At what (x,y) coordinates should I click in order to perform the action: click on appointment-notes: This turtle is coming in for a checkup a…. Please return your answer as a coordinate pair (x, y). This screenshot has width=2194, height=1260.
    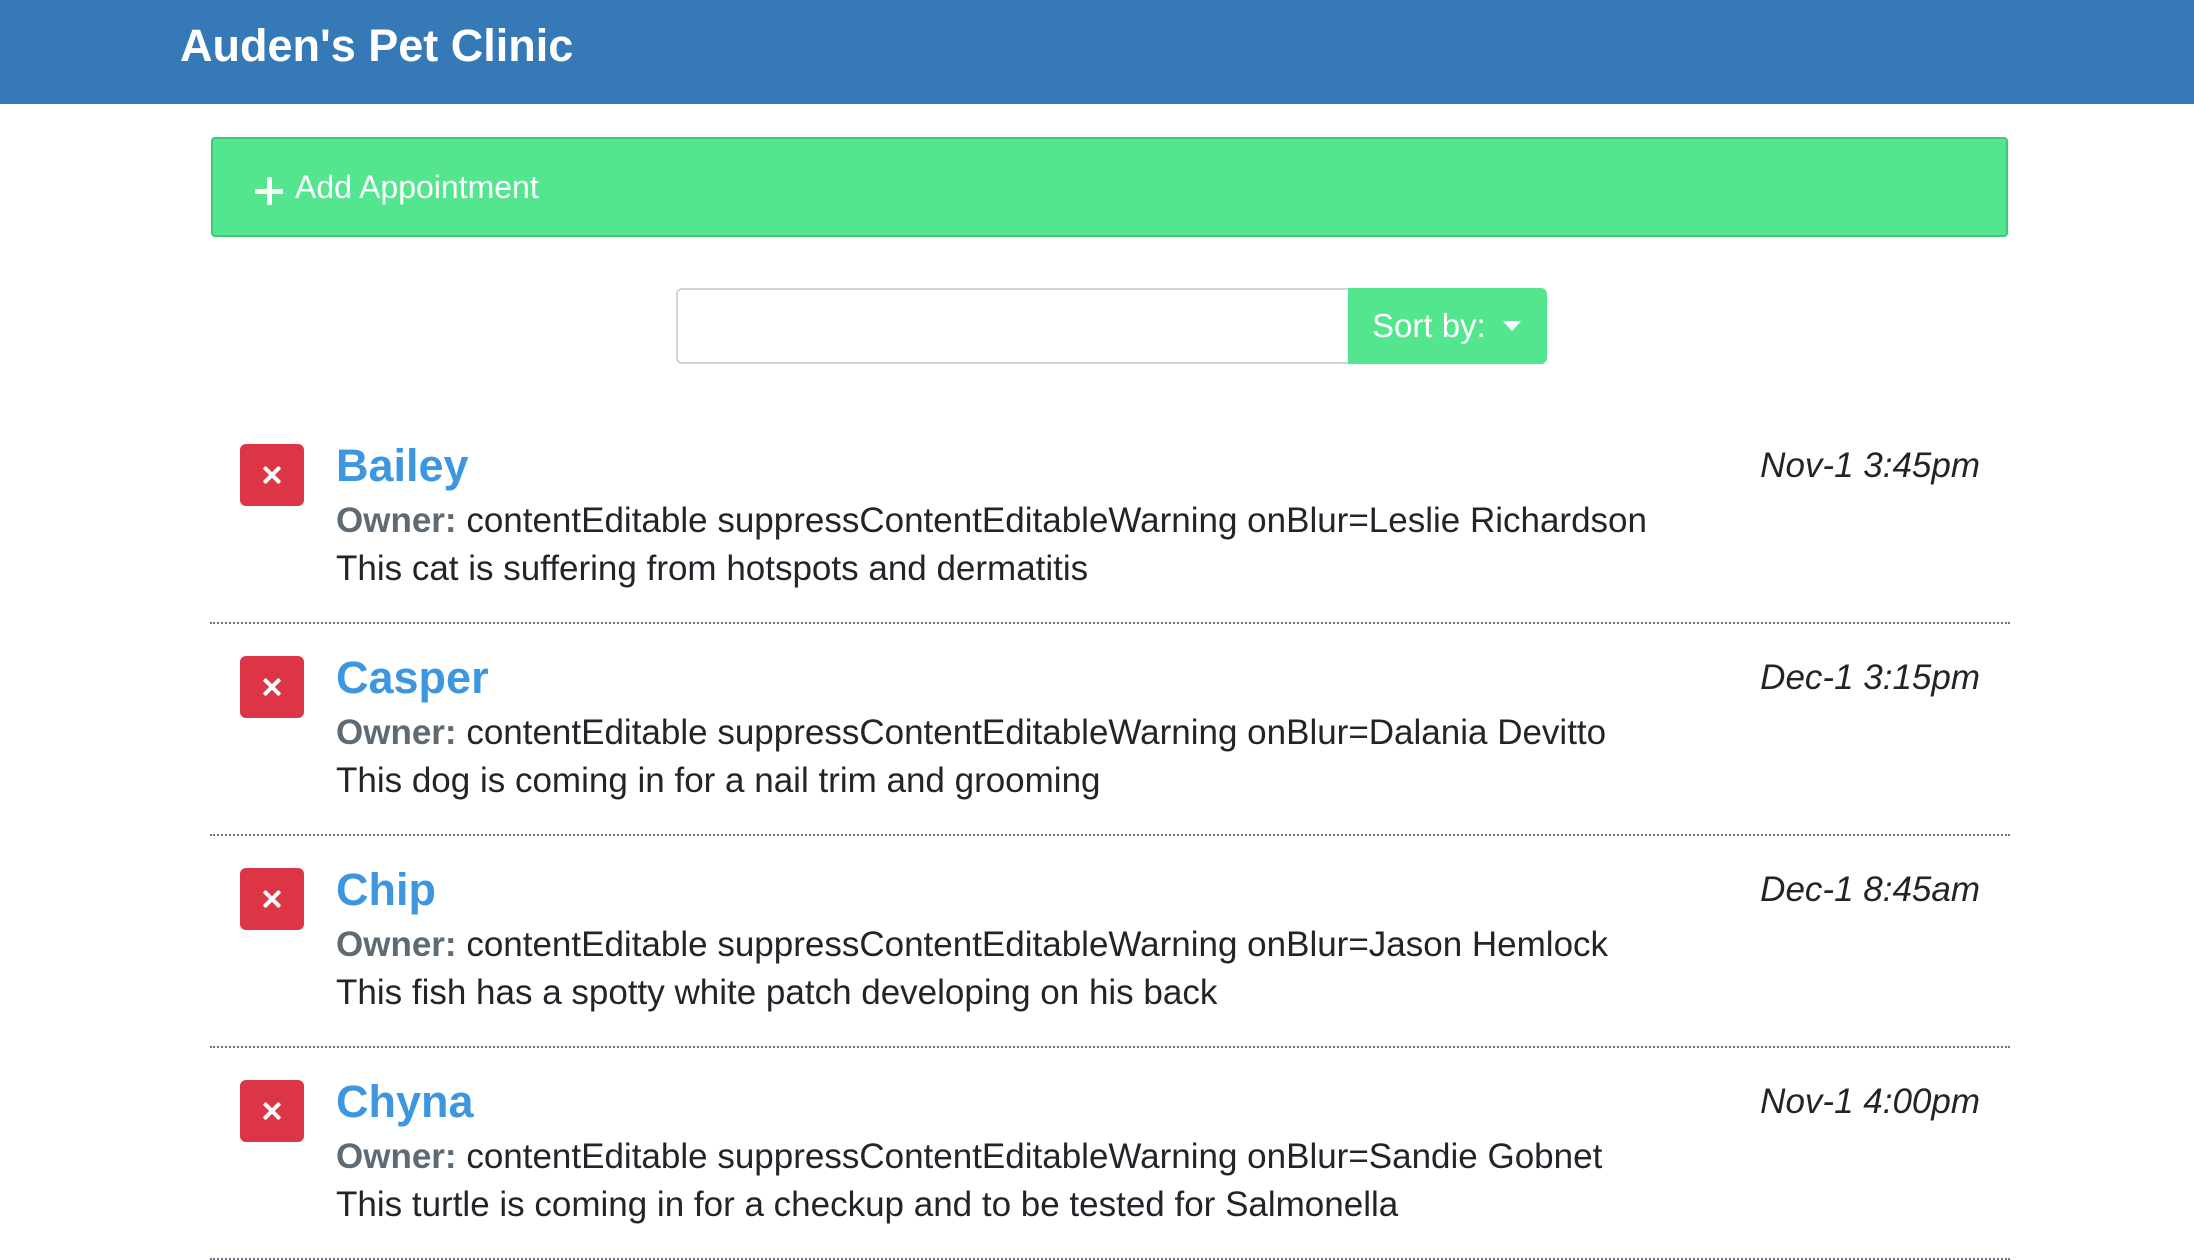
    Looking at the image, I should click on (867, 1205).